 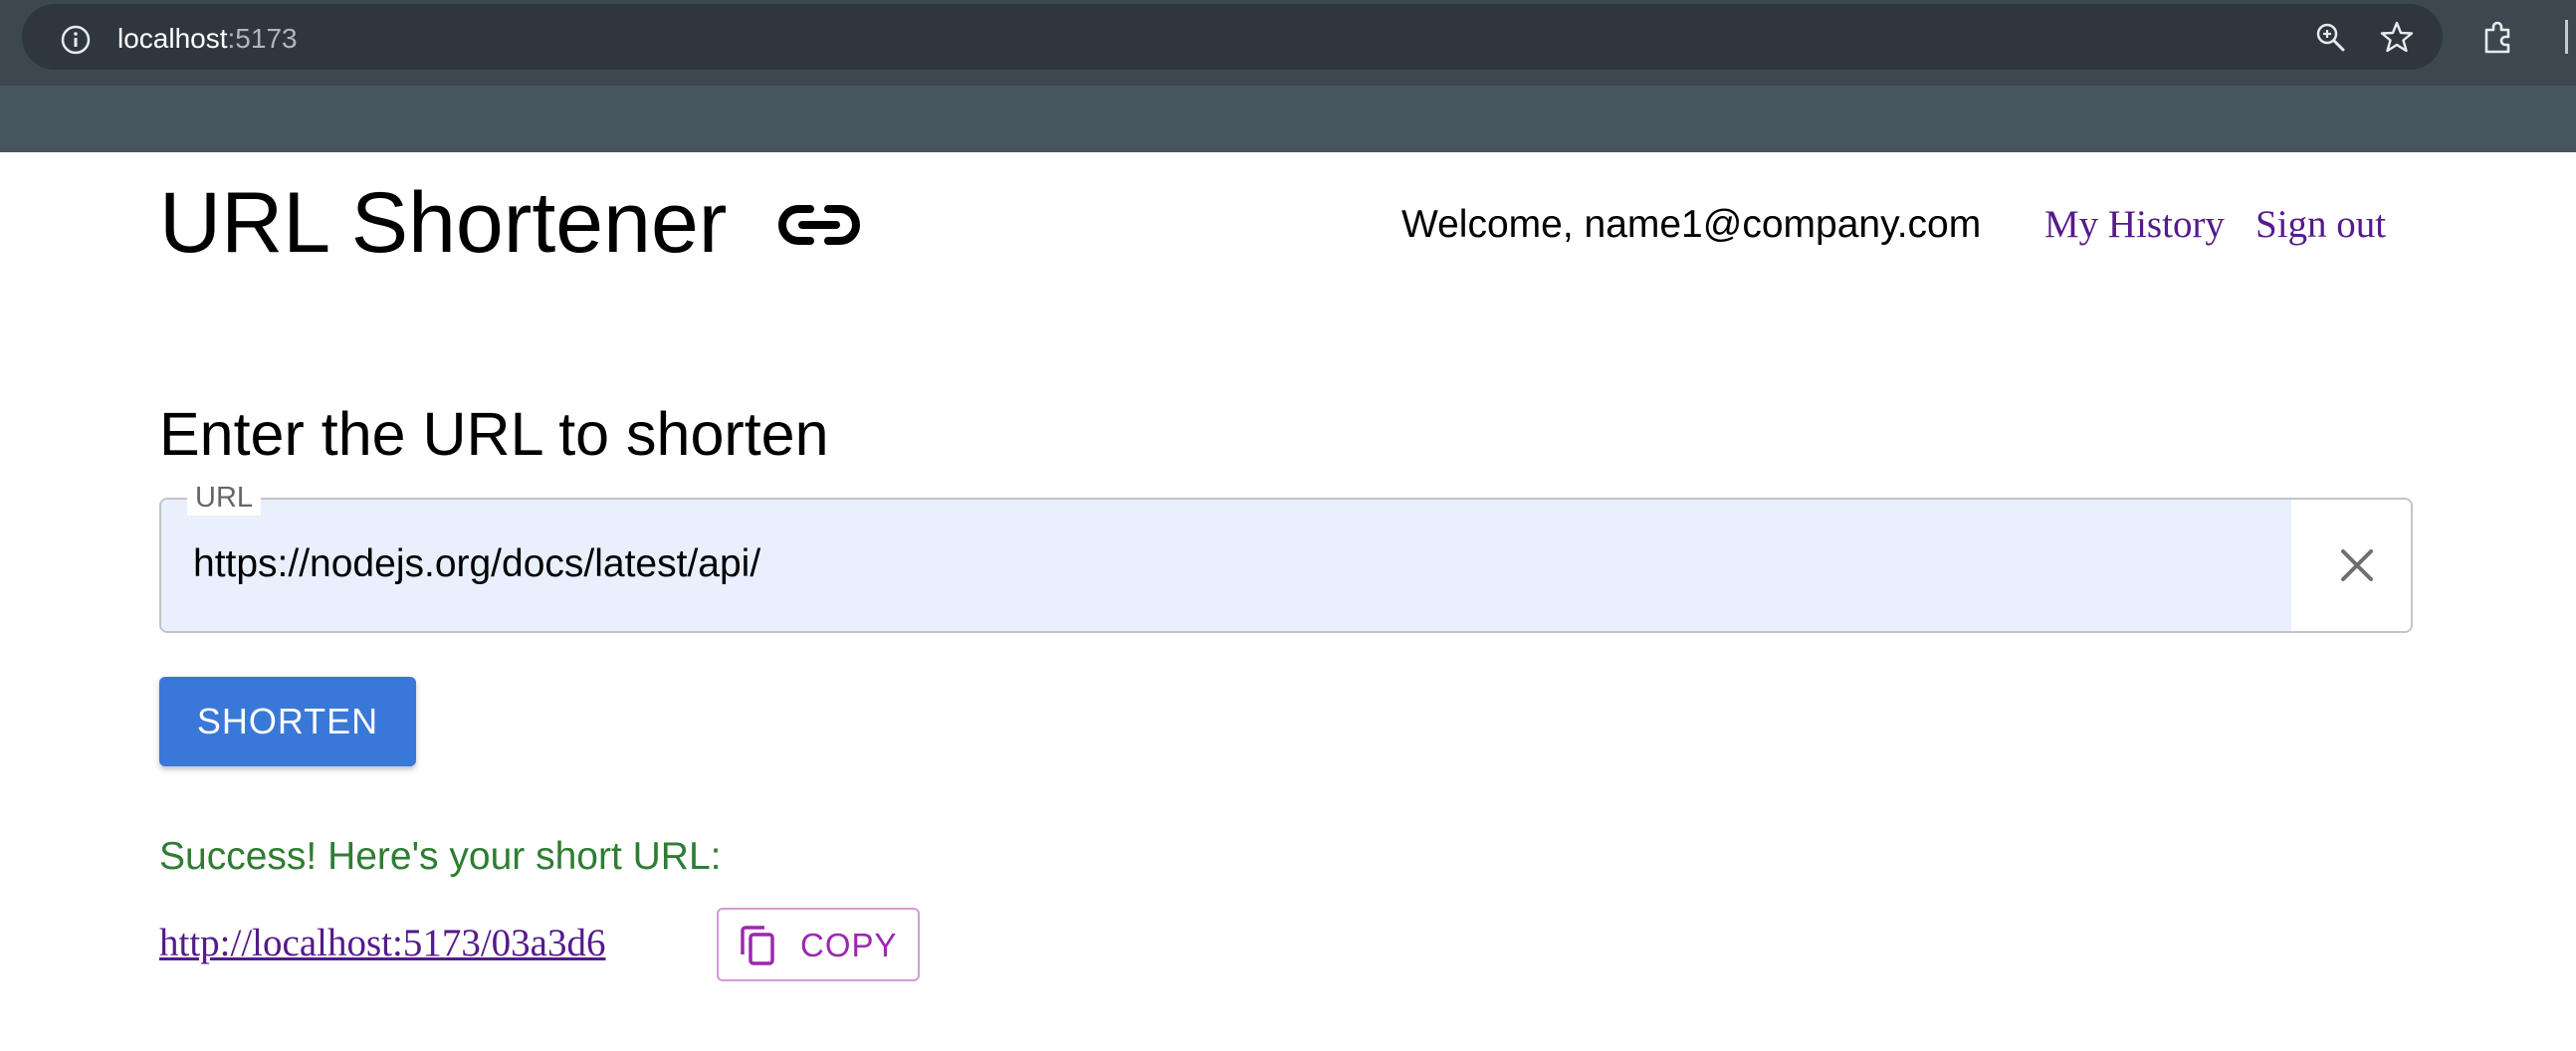 What do you see at coordinates (262, 38) in the screenshot?
I see `address-port: :5173` at bounding box center [262, 38].